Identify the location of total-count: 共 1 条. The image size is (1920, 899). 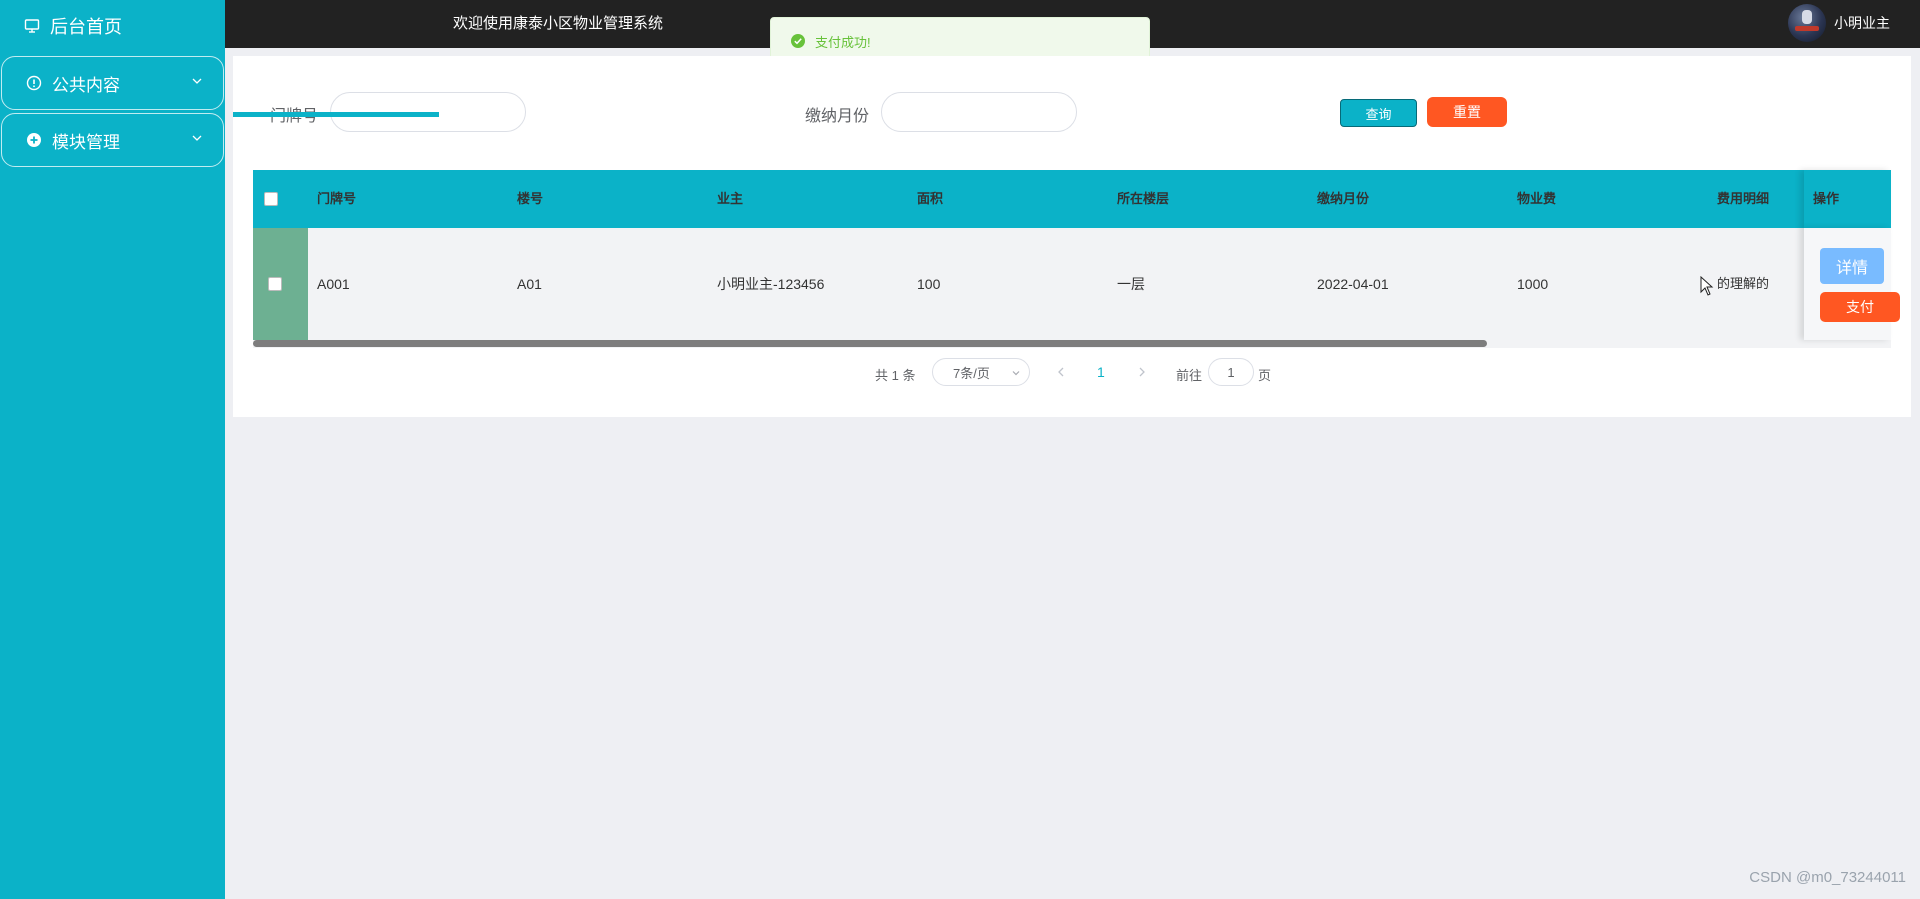
(895, 375).